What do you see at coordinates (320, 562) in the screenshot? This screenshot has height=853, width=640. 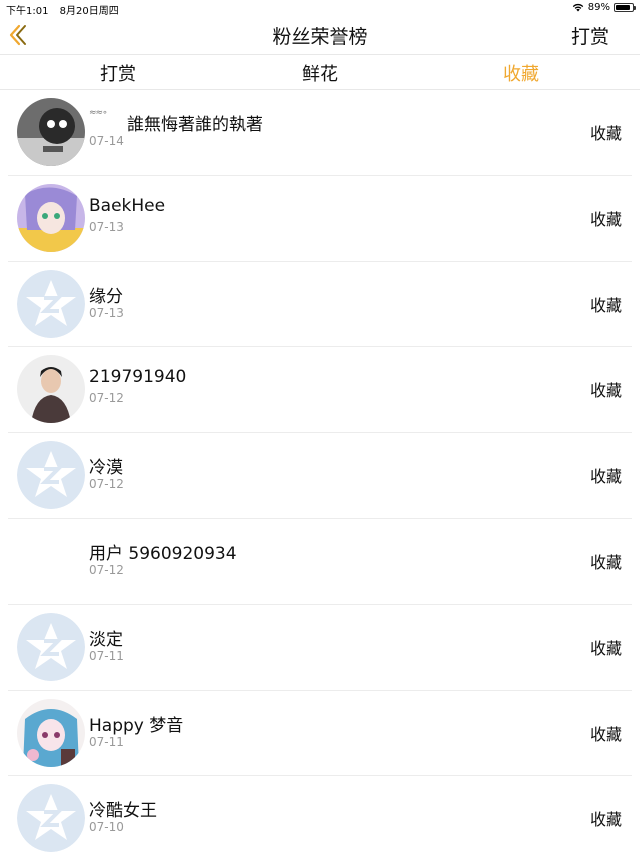 I see `list-item: 用户 5960920934 07-12 收藏` at bounding box center [320, 562].